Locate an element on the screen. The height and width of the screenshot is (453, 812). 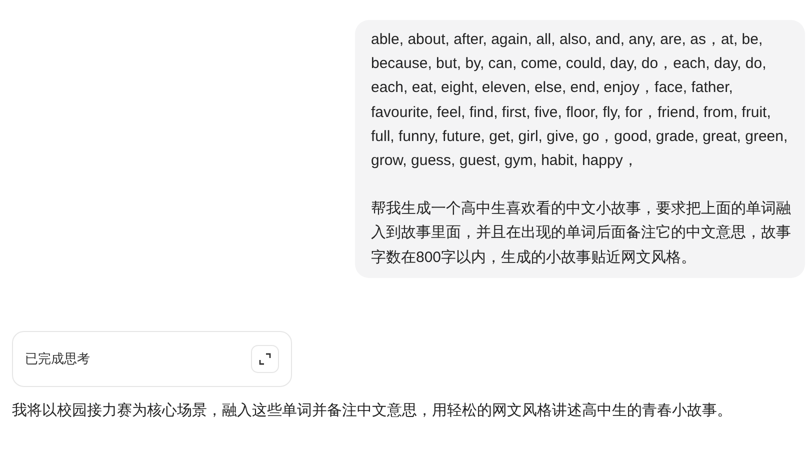
message-text: 帮我生成一个高中生喜欢看的中文小故事，要求把上面的单词融入到故事里面，并且在出现的单词后面备注它的中文意思，故事字数在800字以内，生成的小故事贴近网文风格。 is located at coordinates (581, 233).